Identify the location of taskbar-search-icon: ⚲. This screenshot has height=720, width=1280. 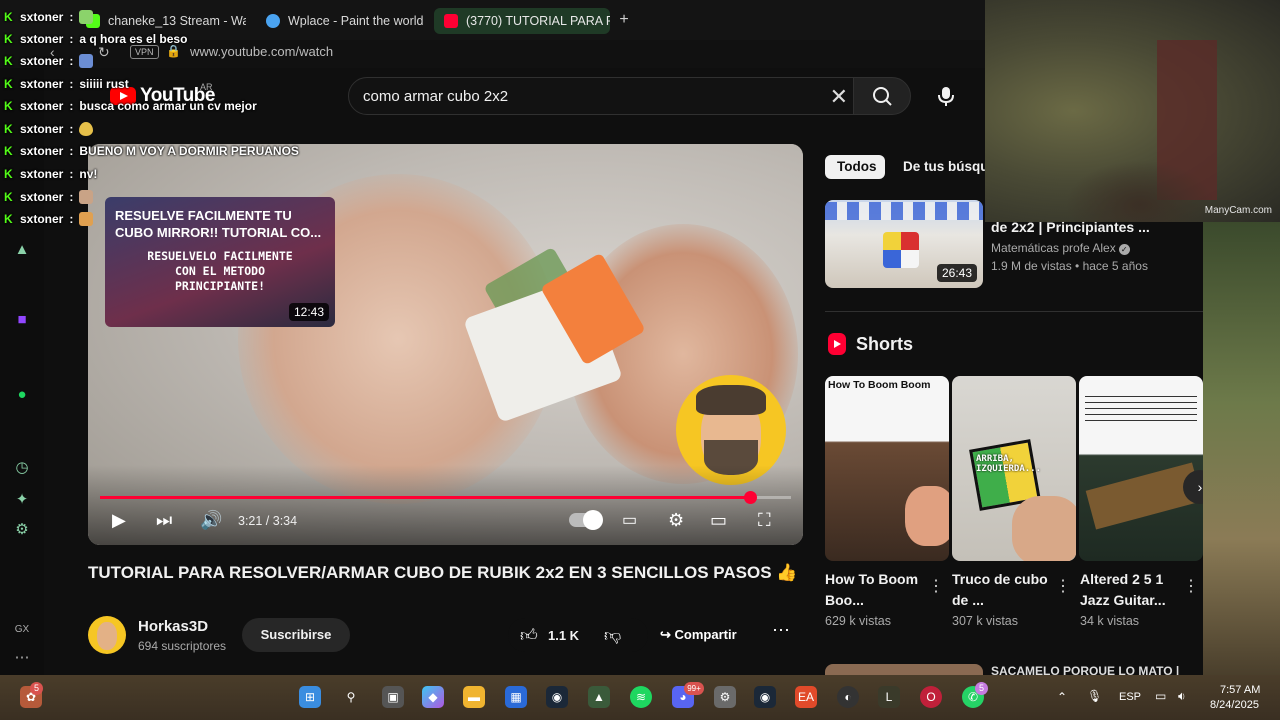
(351, 697).